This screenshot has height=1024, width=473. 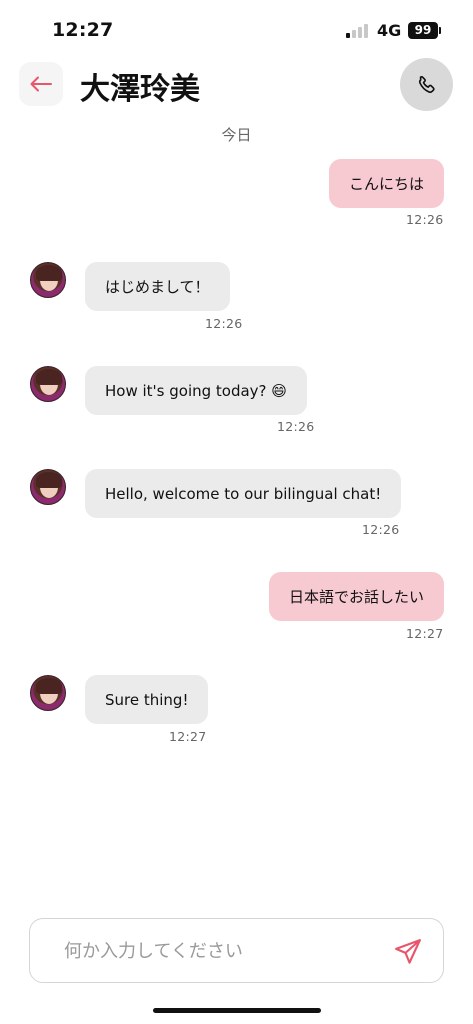 I want to click on incoming-message-bubble: How it's going today? 😄, so click(x=196, y=390).